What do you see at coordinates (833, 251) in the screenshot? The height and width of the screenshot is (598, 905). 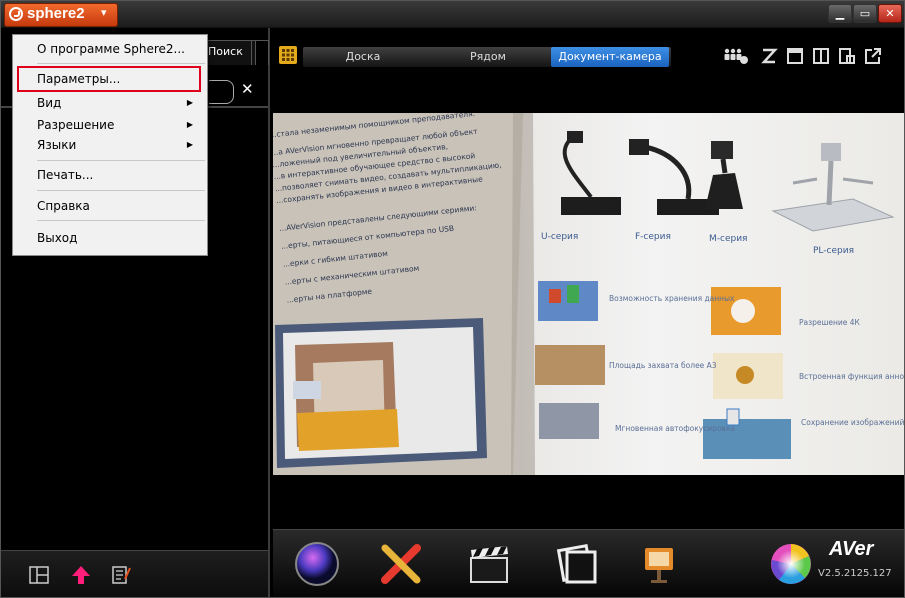 I see `series-label-pl: PL-серия` at bounding box center [833, 251].